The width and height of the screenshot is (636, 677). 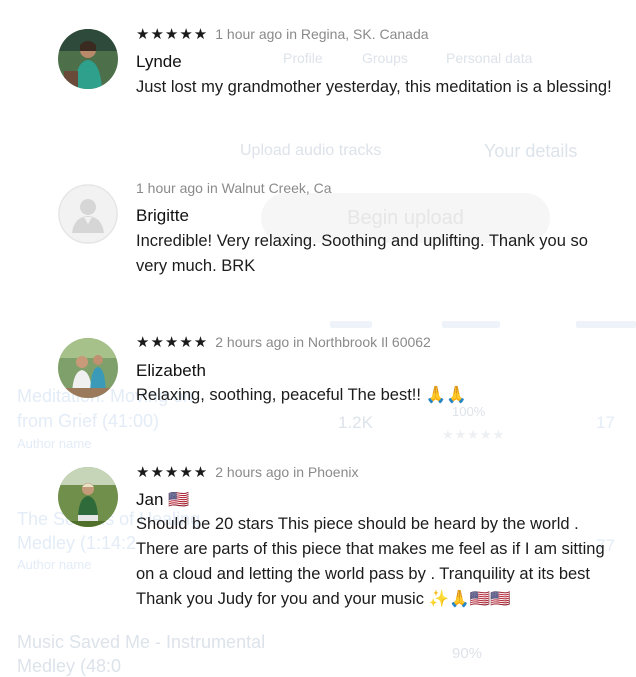 What do you see at coordinates (162, 216) in the screenshot?
I see `reviewer-name: Brigitte` at bounding box center [162, 216].